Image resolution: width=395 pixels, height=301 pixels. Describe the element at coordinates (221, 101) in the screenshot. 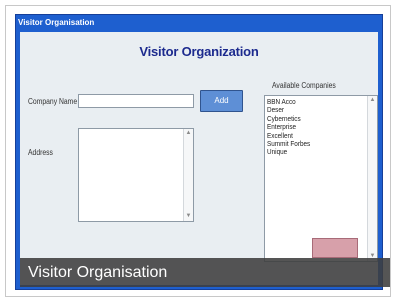

I see `add-button: Add` at that location.